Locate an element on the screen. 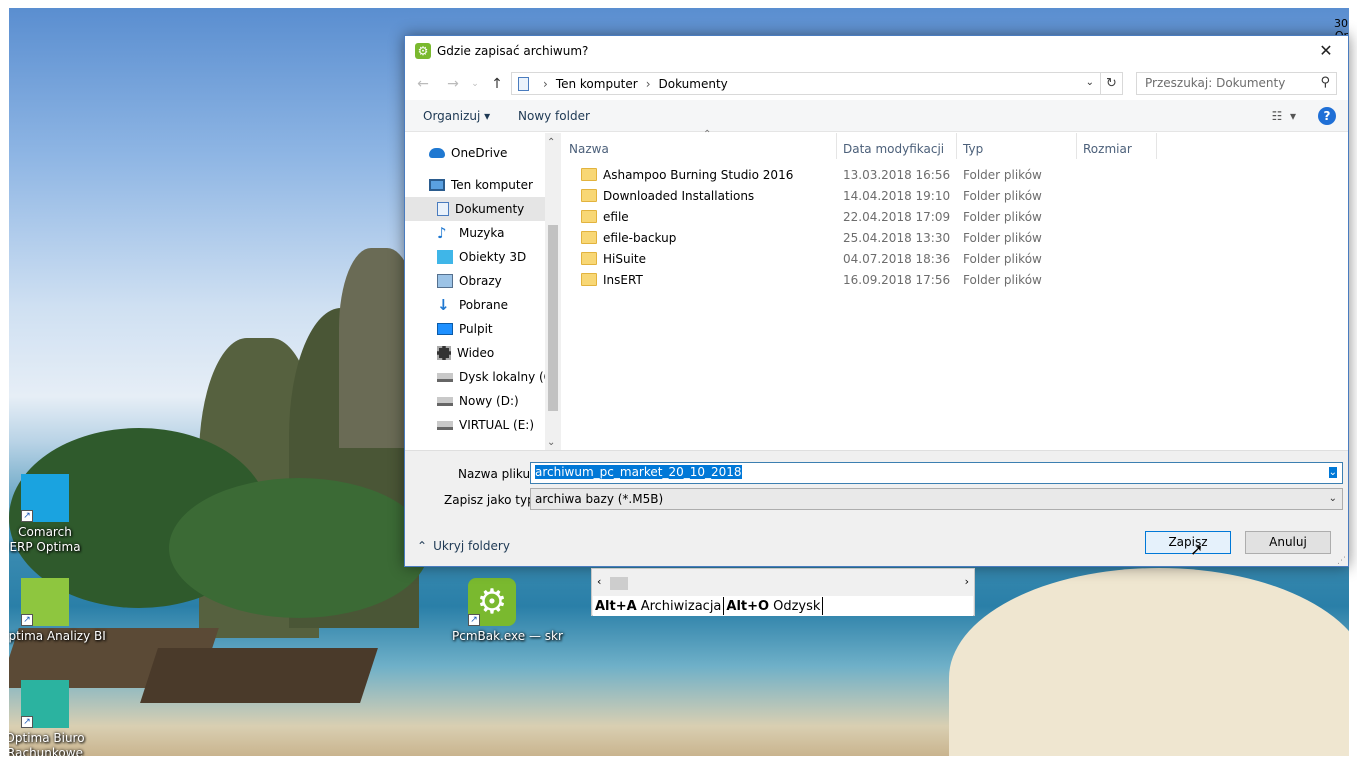 The image size is (1357, 764). filetype-select: archiwa bazy (*.M5B) ⌄ is located at coordinates (936, 499).